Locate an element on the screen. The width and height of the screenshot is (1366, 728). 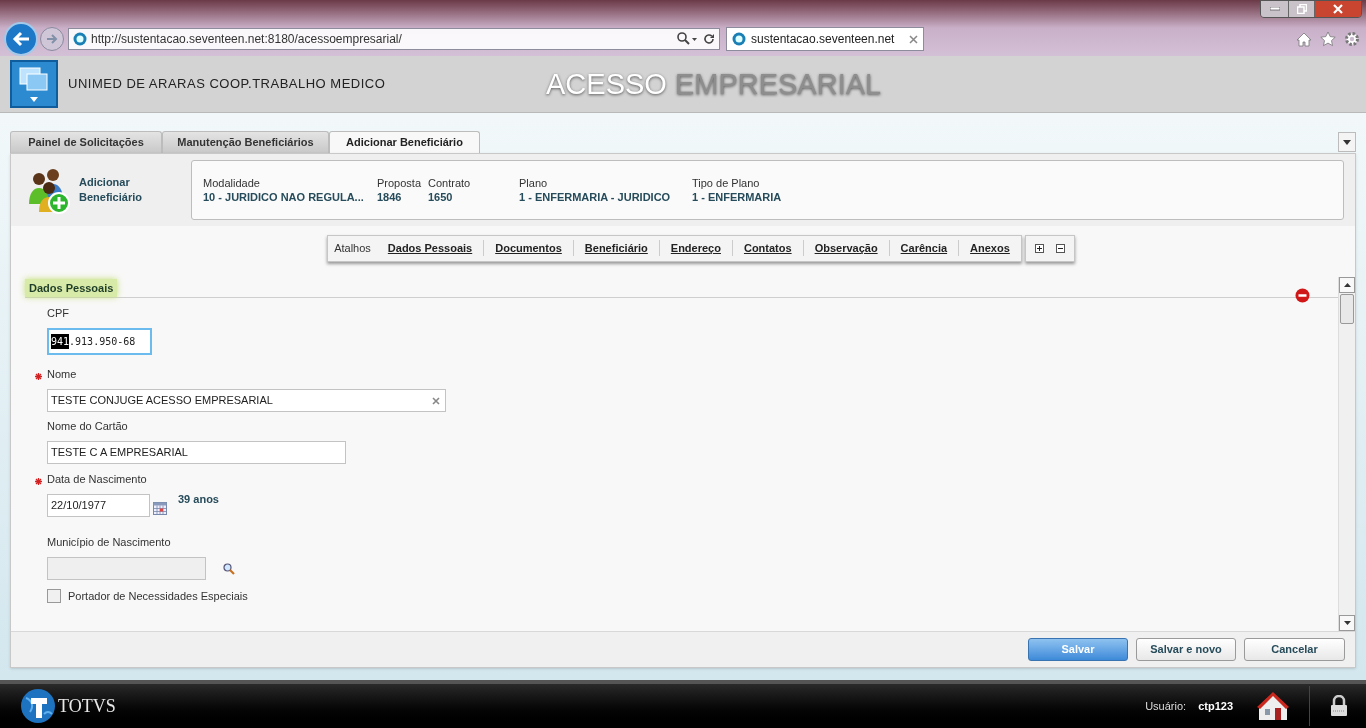
minimize-button is located at coordinates (1275, 9).